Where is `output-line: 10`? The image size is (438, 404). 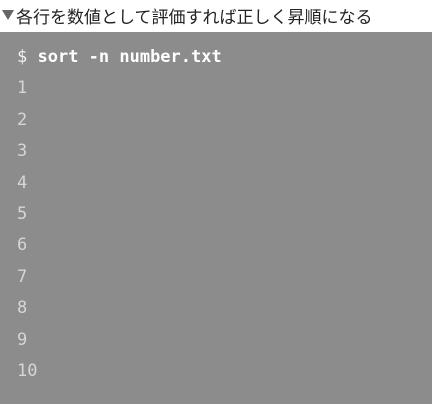 output-line: 10 is located at coordinates (27, 370).